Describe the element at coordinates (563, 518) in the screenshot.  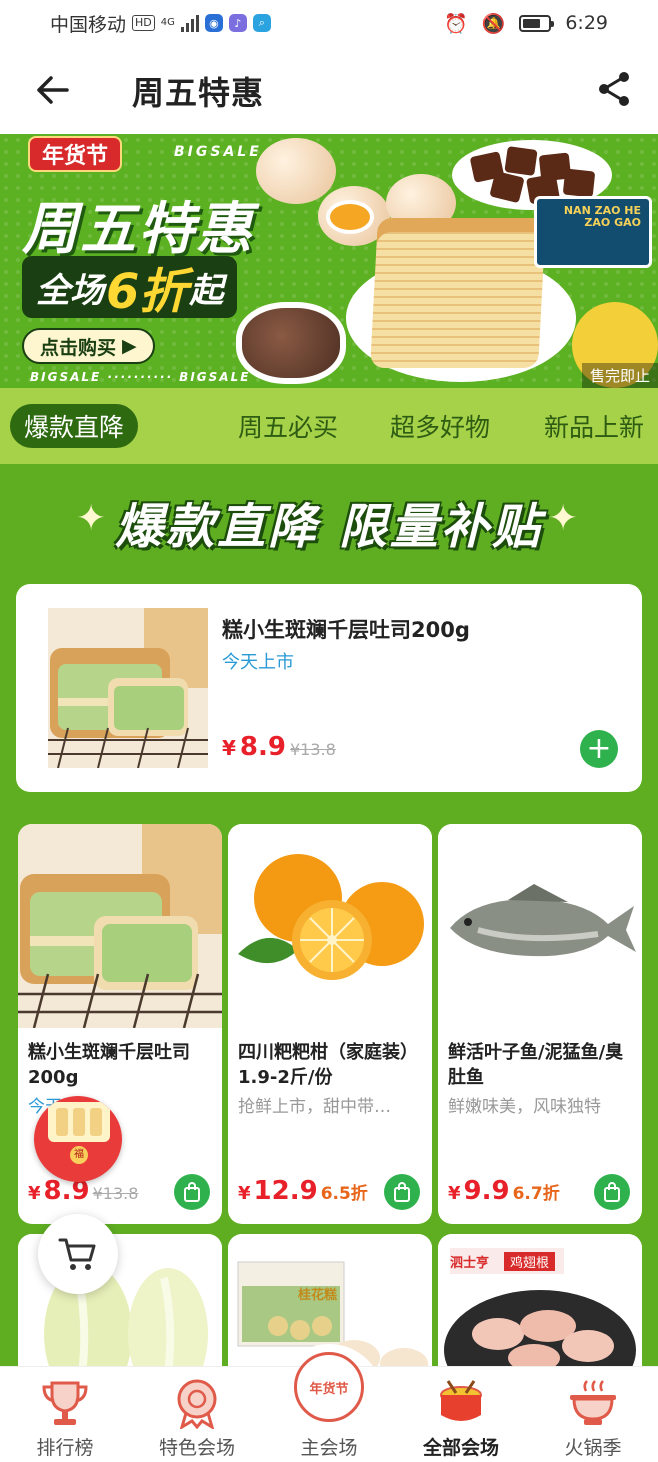
I see `sparkle-icon: ✦` at that location.